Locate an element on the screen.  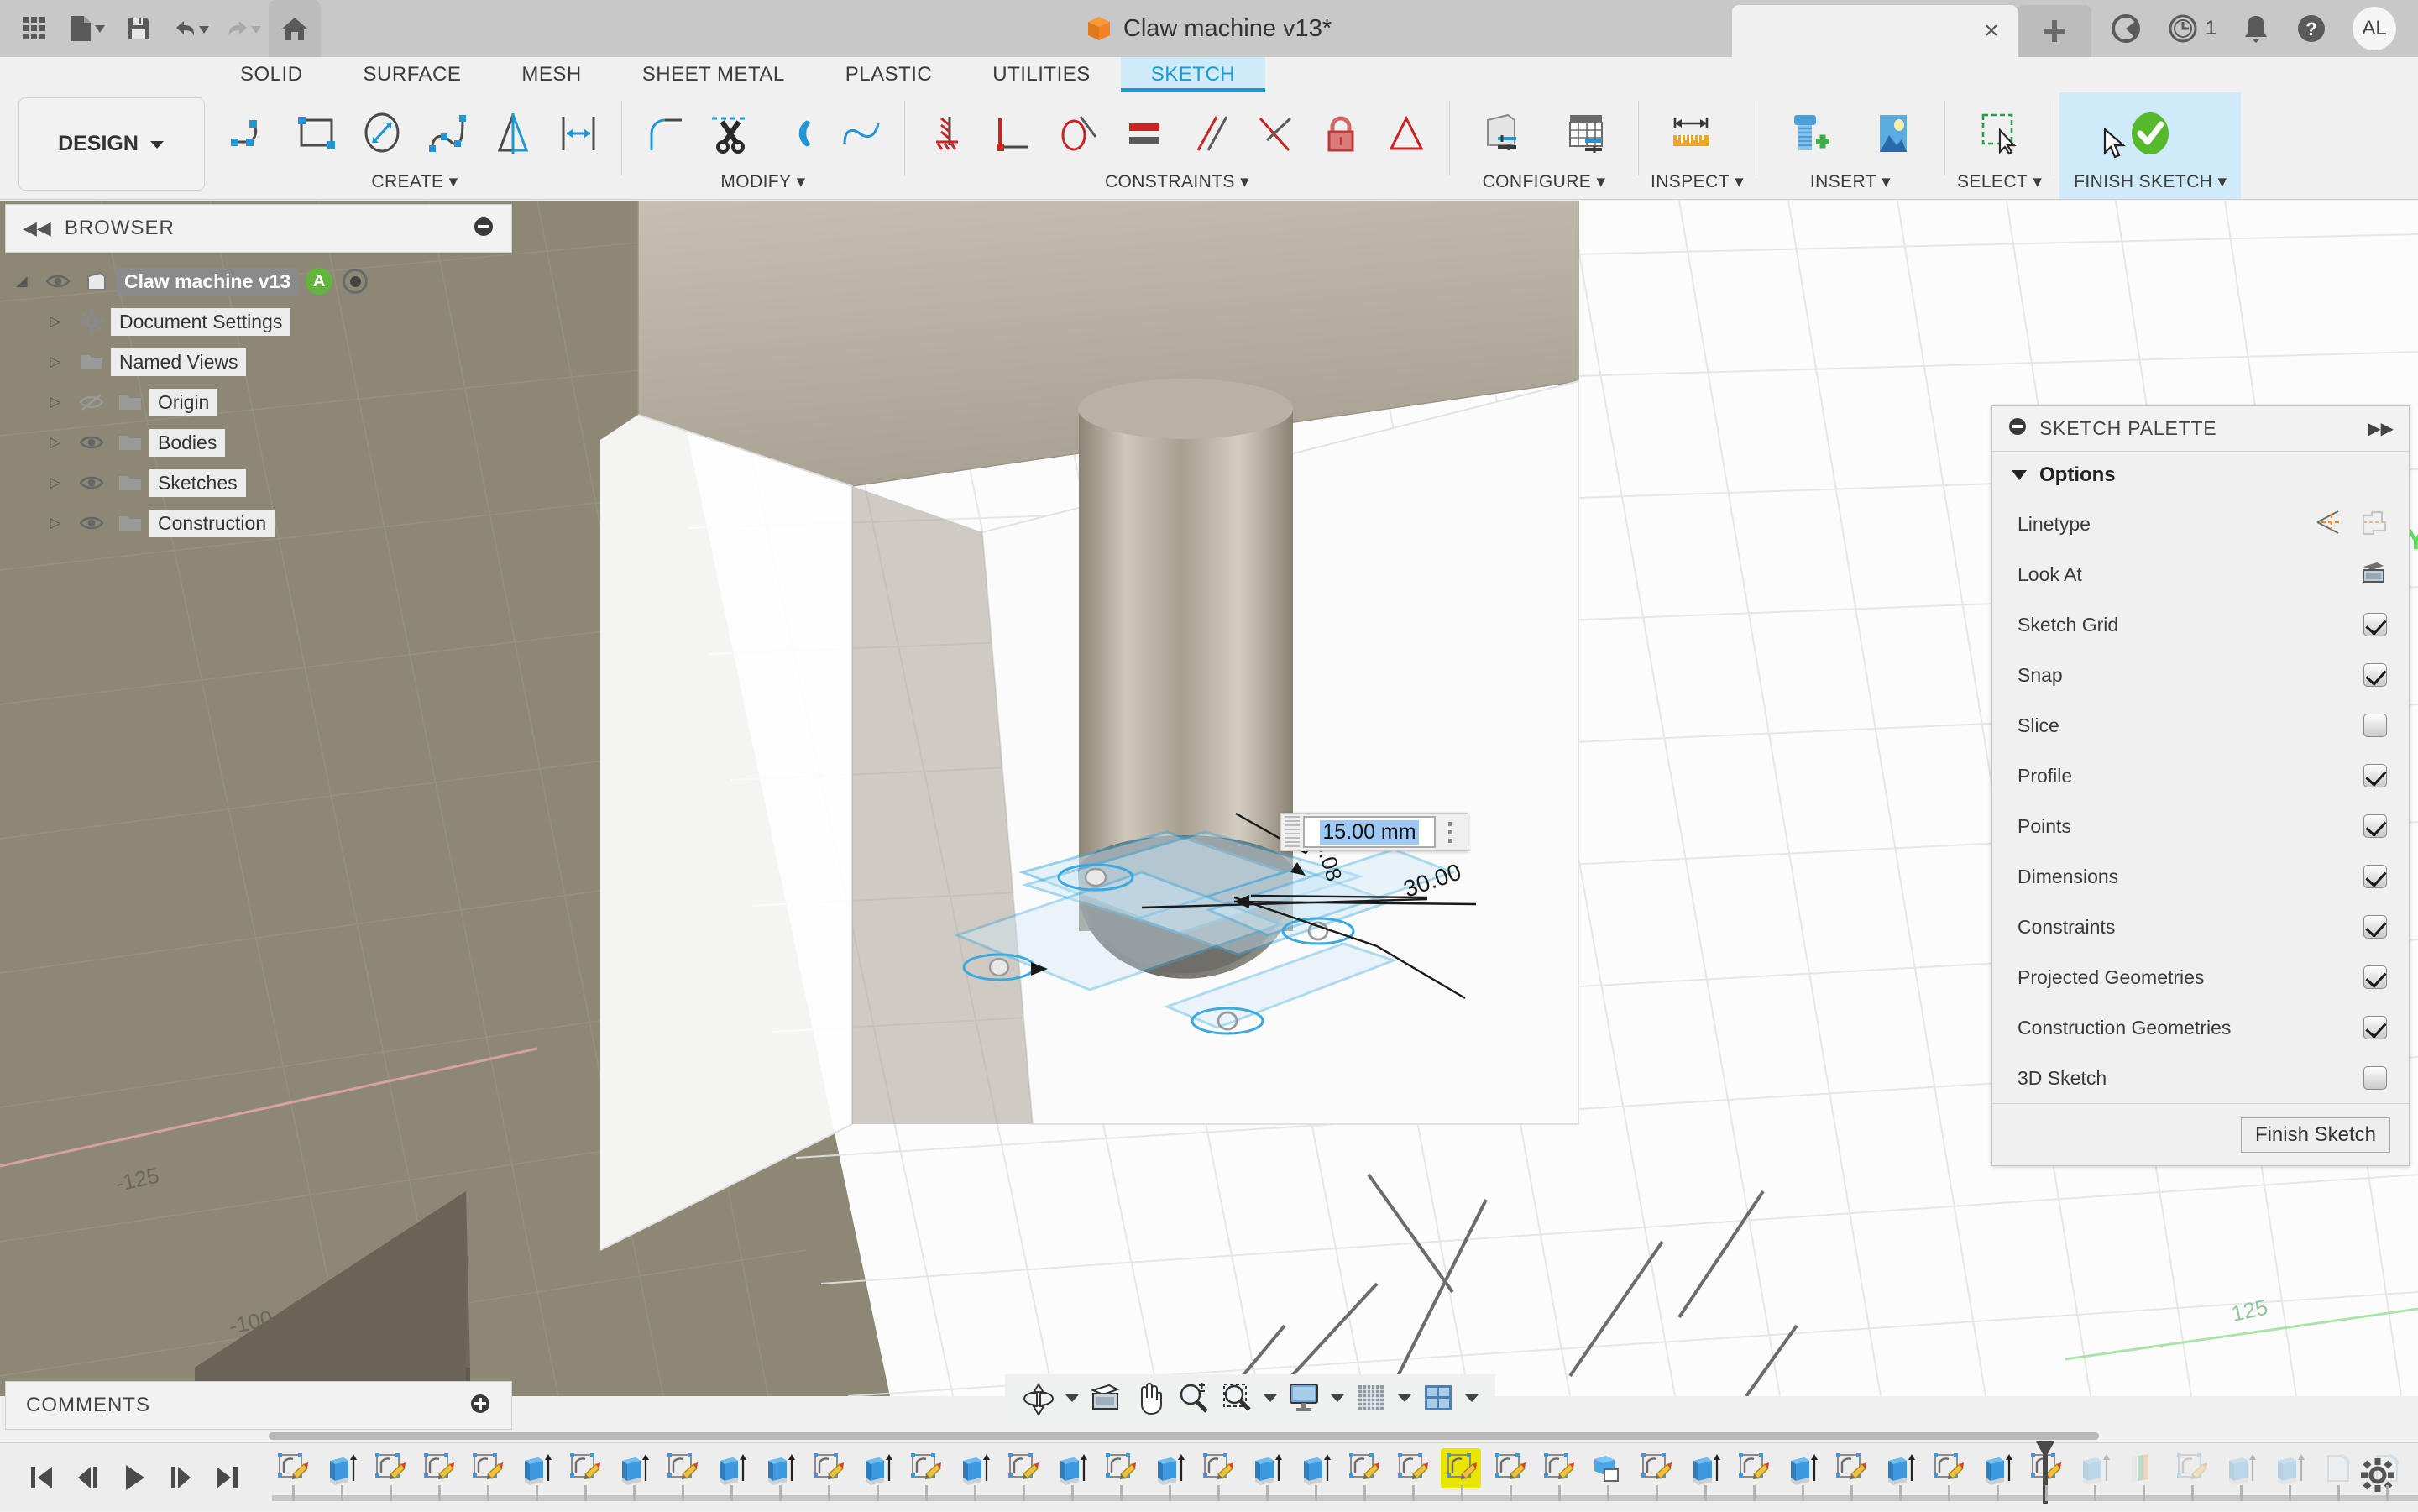
sidebar-item-construction: ▷ Construction is located at coordinates (258, 523).